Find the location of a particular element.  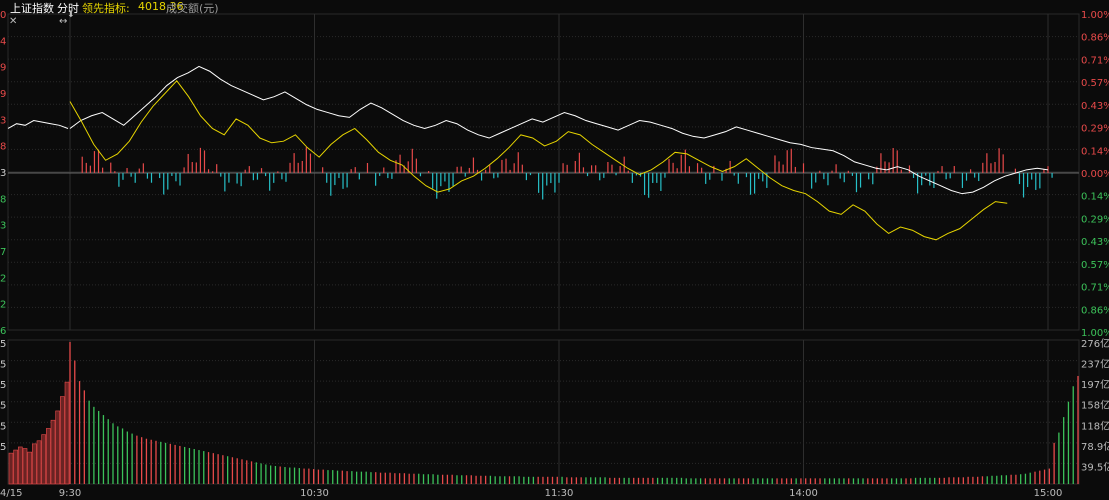

left-axis-label: 4 is located at coordinates (3, 41).